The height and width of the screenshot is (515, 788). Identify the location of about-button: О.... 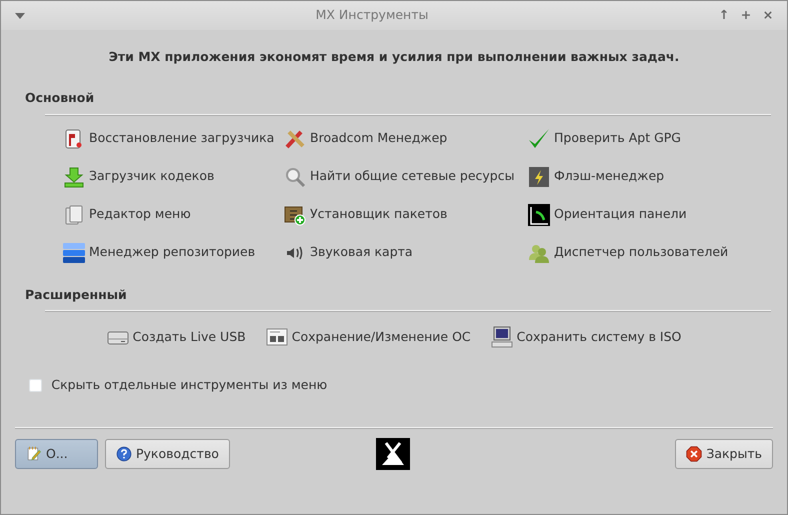
(56, 454).